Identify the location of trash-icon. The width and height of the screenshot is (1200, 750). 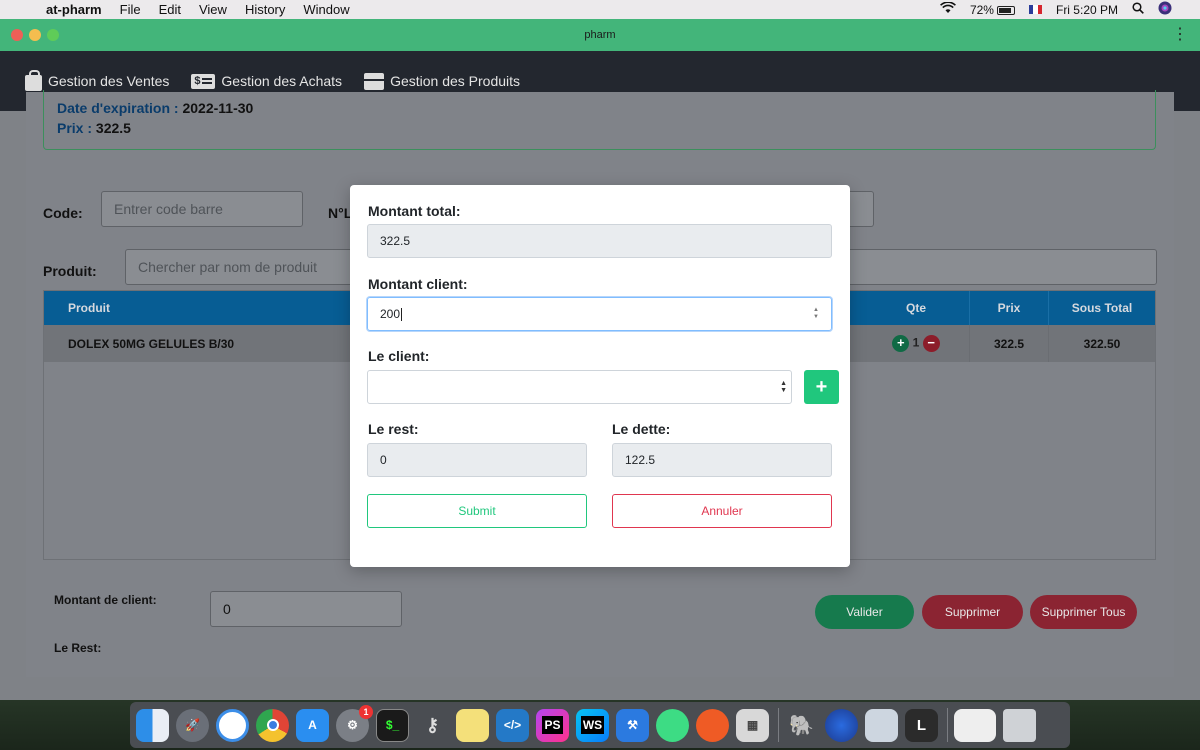
(1019, 725).